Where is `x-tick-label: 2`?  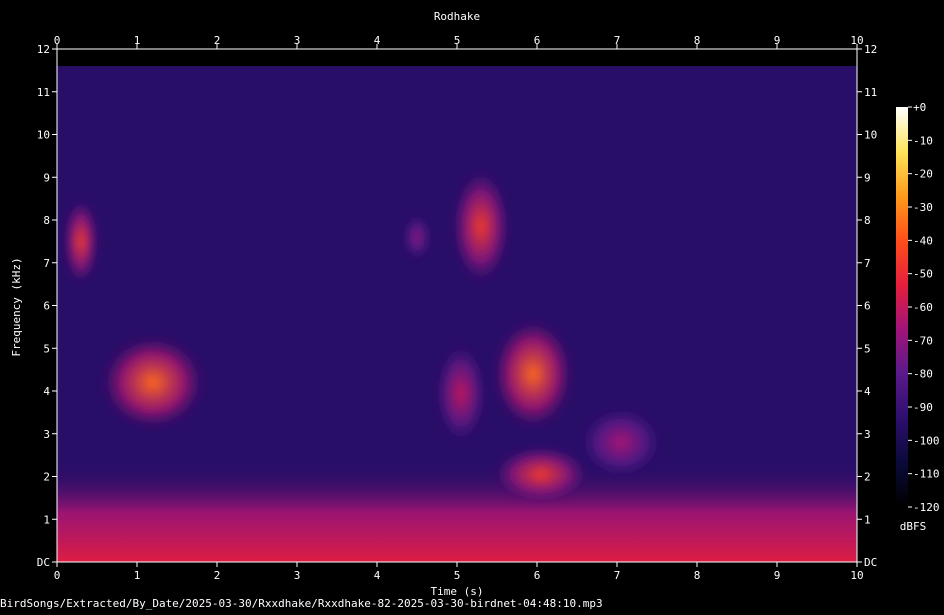
x-tick-label: 2 is located at coordinates (217, 575).